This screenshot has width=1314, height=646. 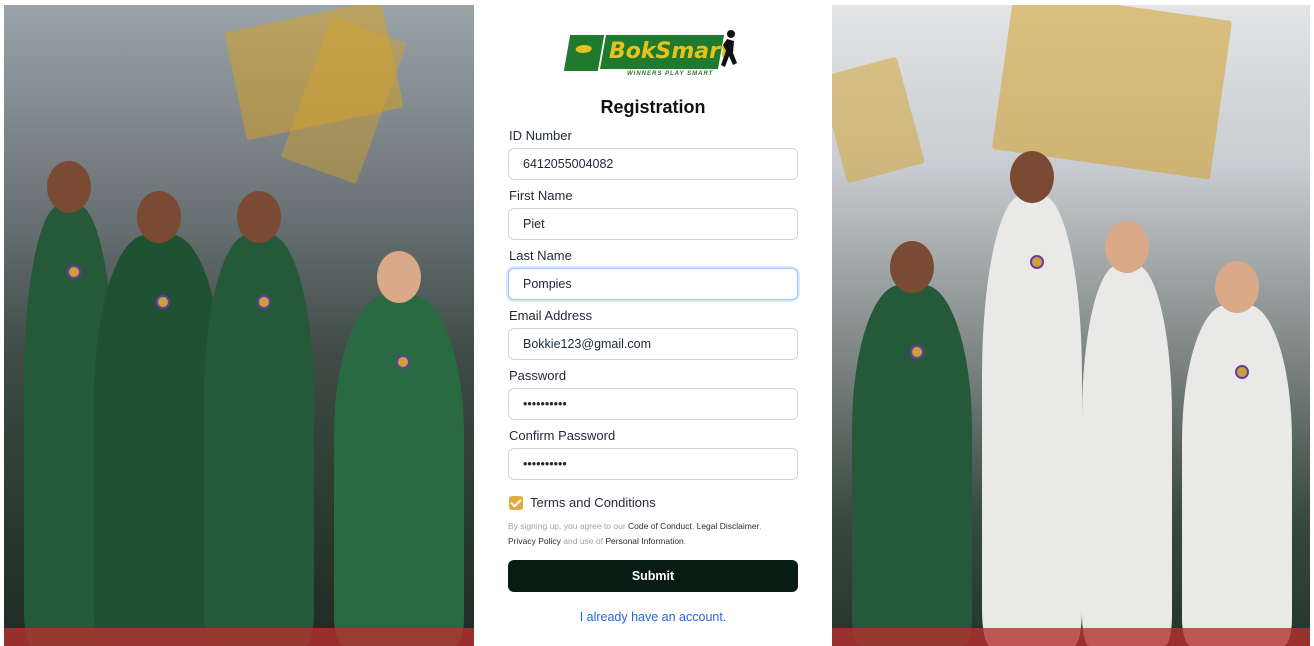 I want to click on page-title: Registration, so click(x=653, y=107).